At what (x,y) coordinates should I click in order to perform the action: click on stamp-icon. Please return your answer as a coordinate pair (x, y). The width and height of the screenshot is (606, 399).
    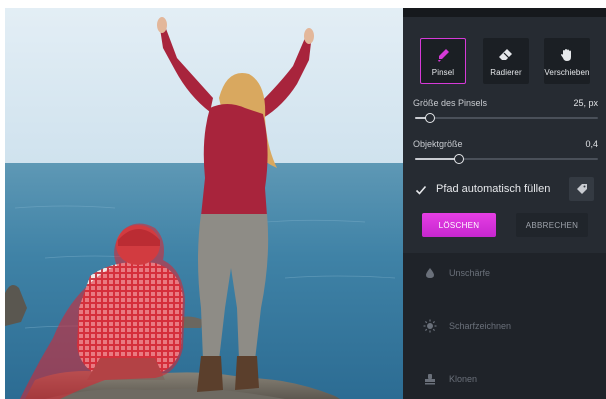
    Looking at the image, I should click on (430, 379).